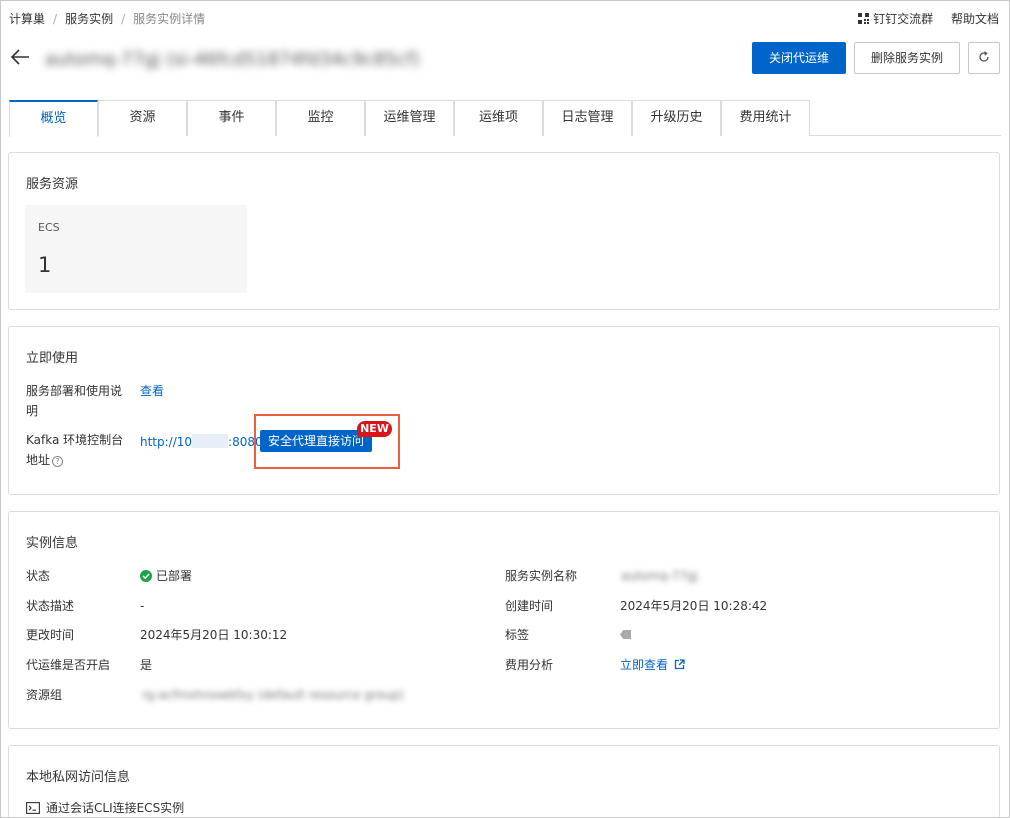 The image size is (1010, 818). I want to click on status-text: 已部署, so click(174, 576).